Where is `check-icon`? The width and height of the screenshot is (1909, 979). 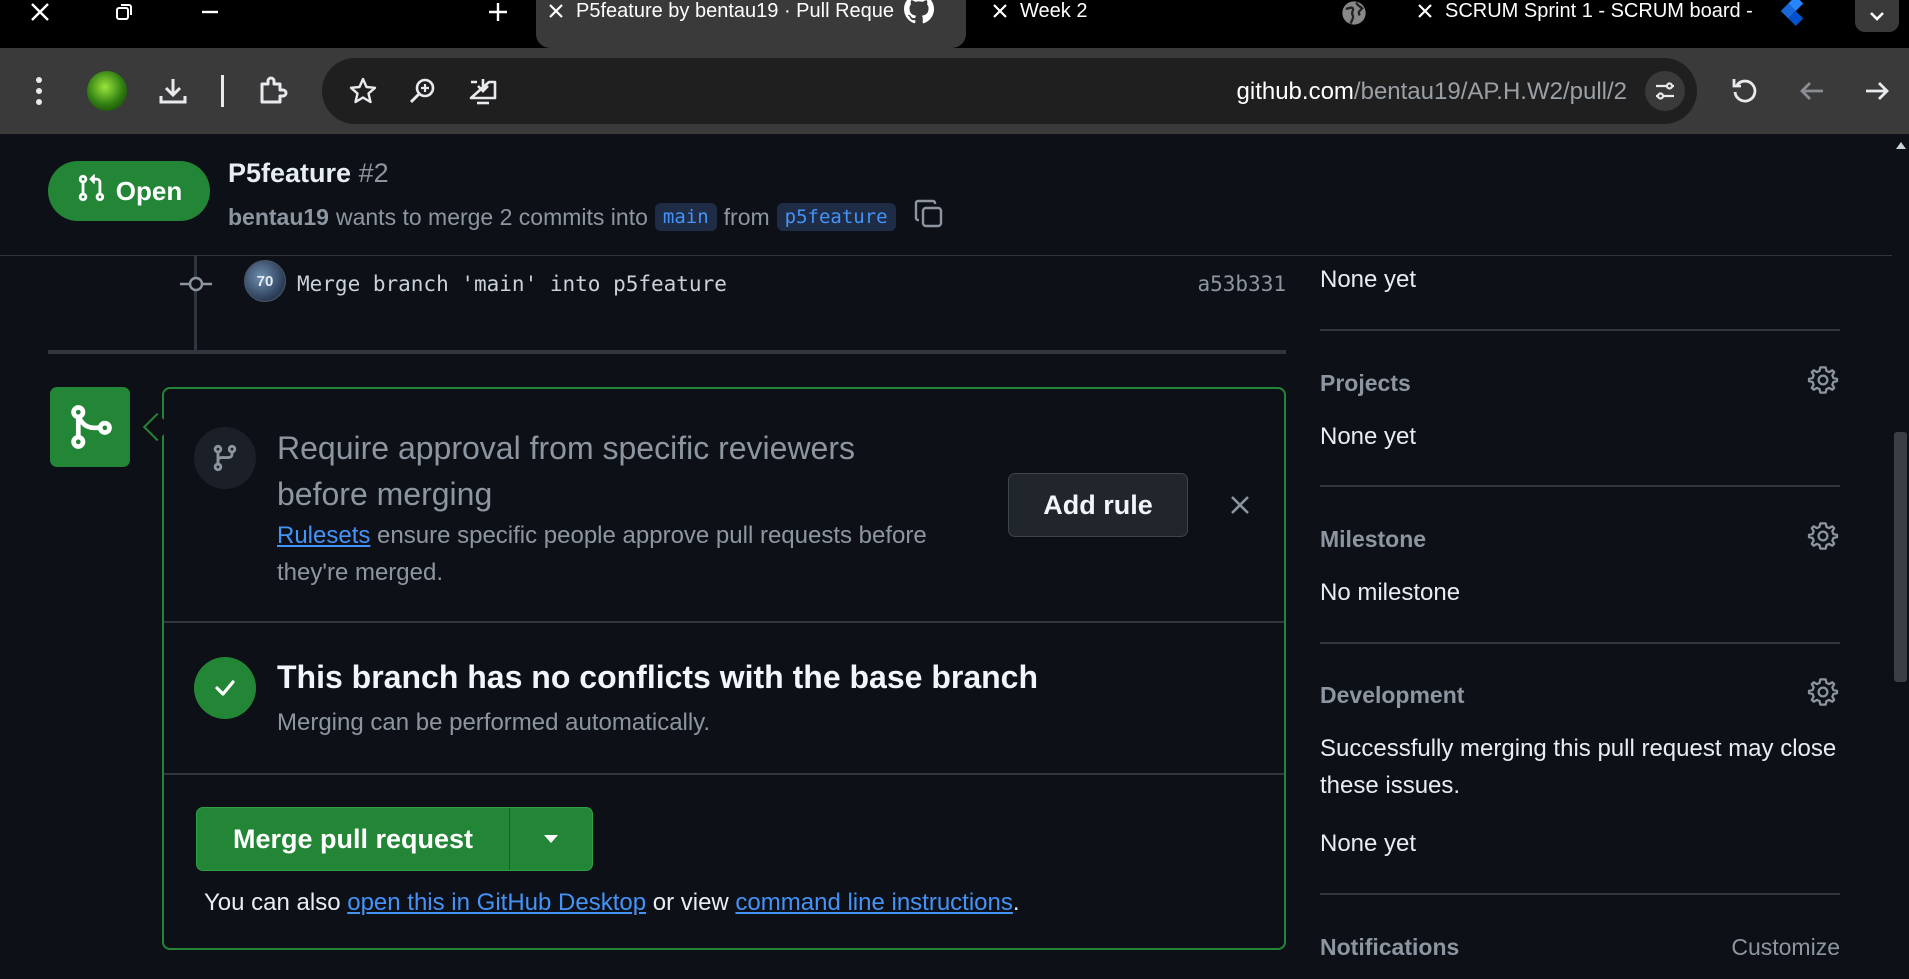
check-icon is located at coordinates (225, 688).